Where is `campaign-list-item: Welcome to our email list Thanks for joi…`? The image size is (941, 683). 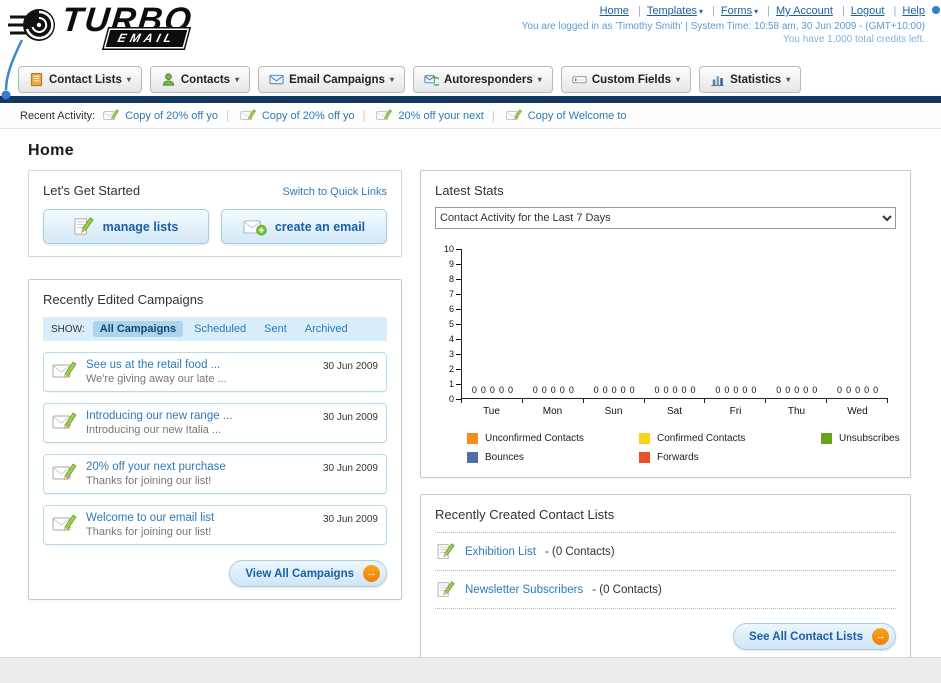 campaign-list-item: Welcome to our email list Thanks for joi… is located at coordinates (215, 525).